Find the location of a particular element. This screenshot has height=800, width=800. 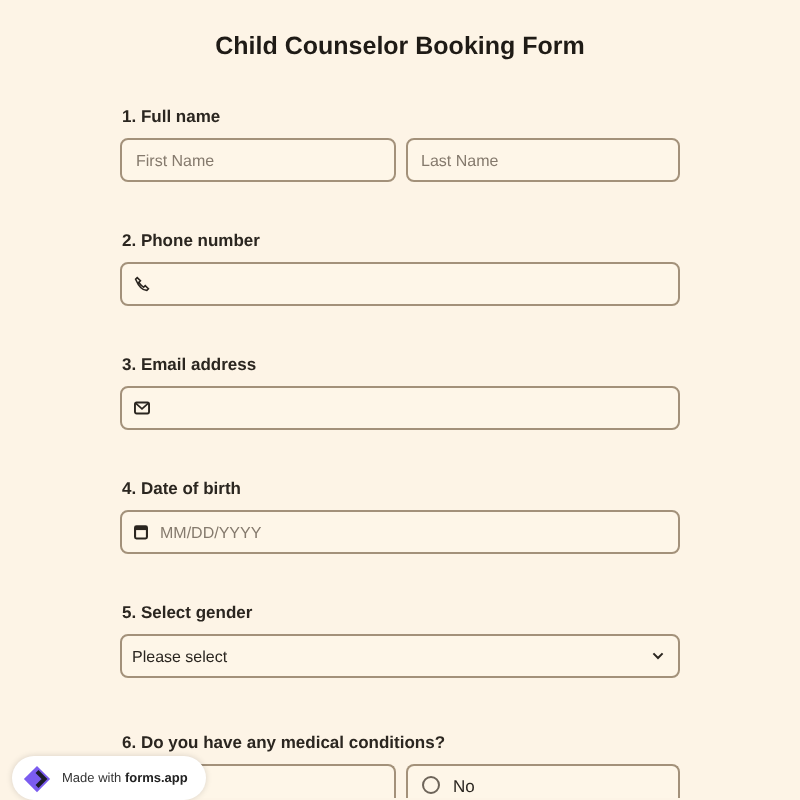

chevron-down-icon is located at coordinates (658, 656).